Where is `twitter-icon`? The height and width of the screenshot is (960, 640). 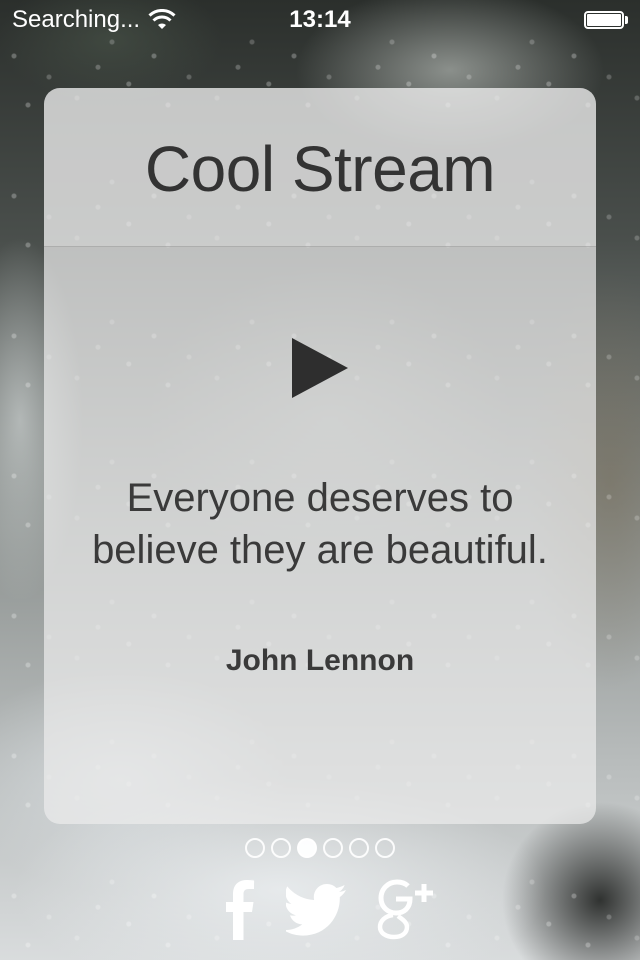 twitter-icon is located at coordinates (317, 908).